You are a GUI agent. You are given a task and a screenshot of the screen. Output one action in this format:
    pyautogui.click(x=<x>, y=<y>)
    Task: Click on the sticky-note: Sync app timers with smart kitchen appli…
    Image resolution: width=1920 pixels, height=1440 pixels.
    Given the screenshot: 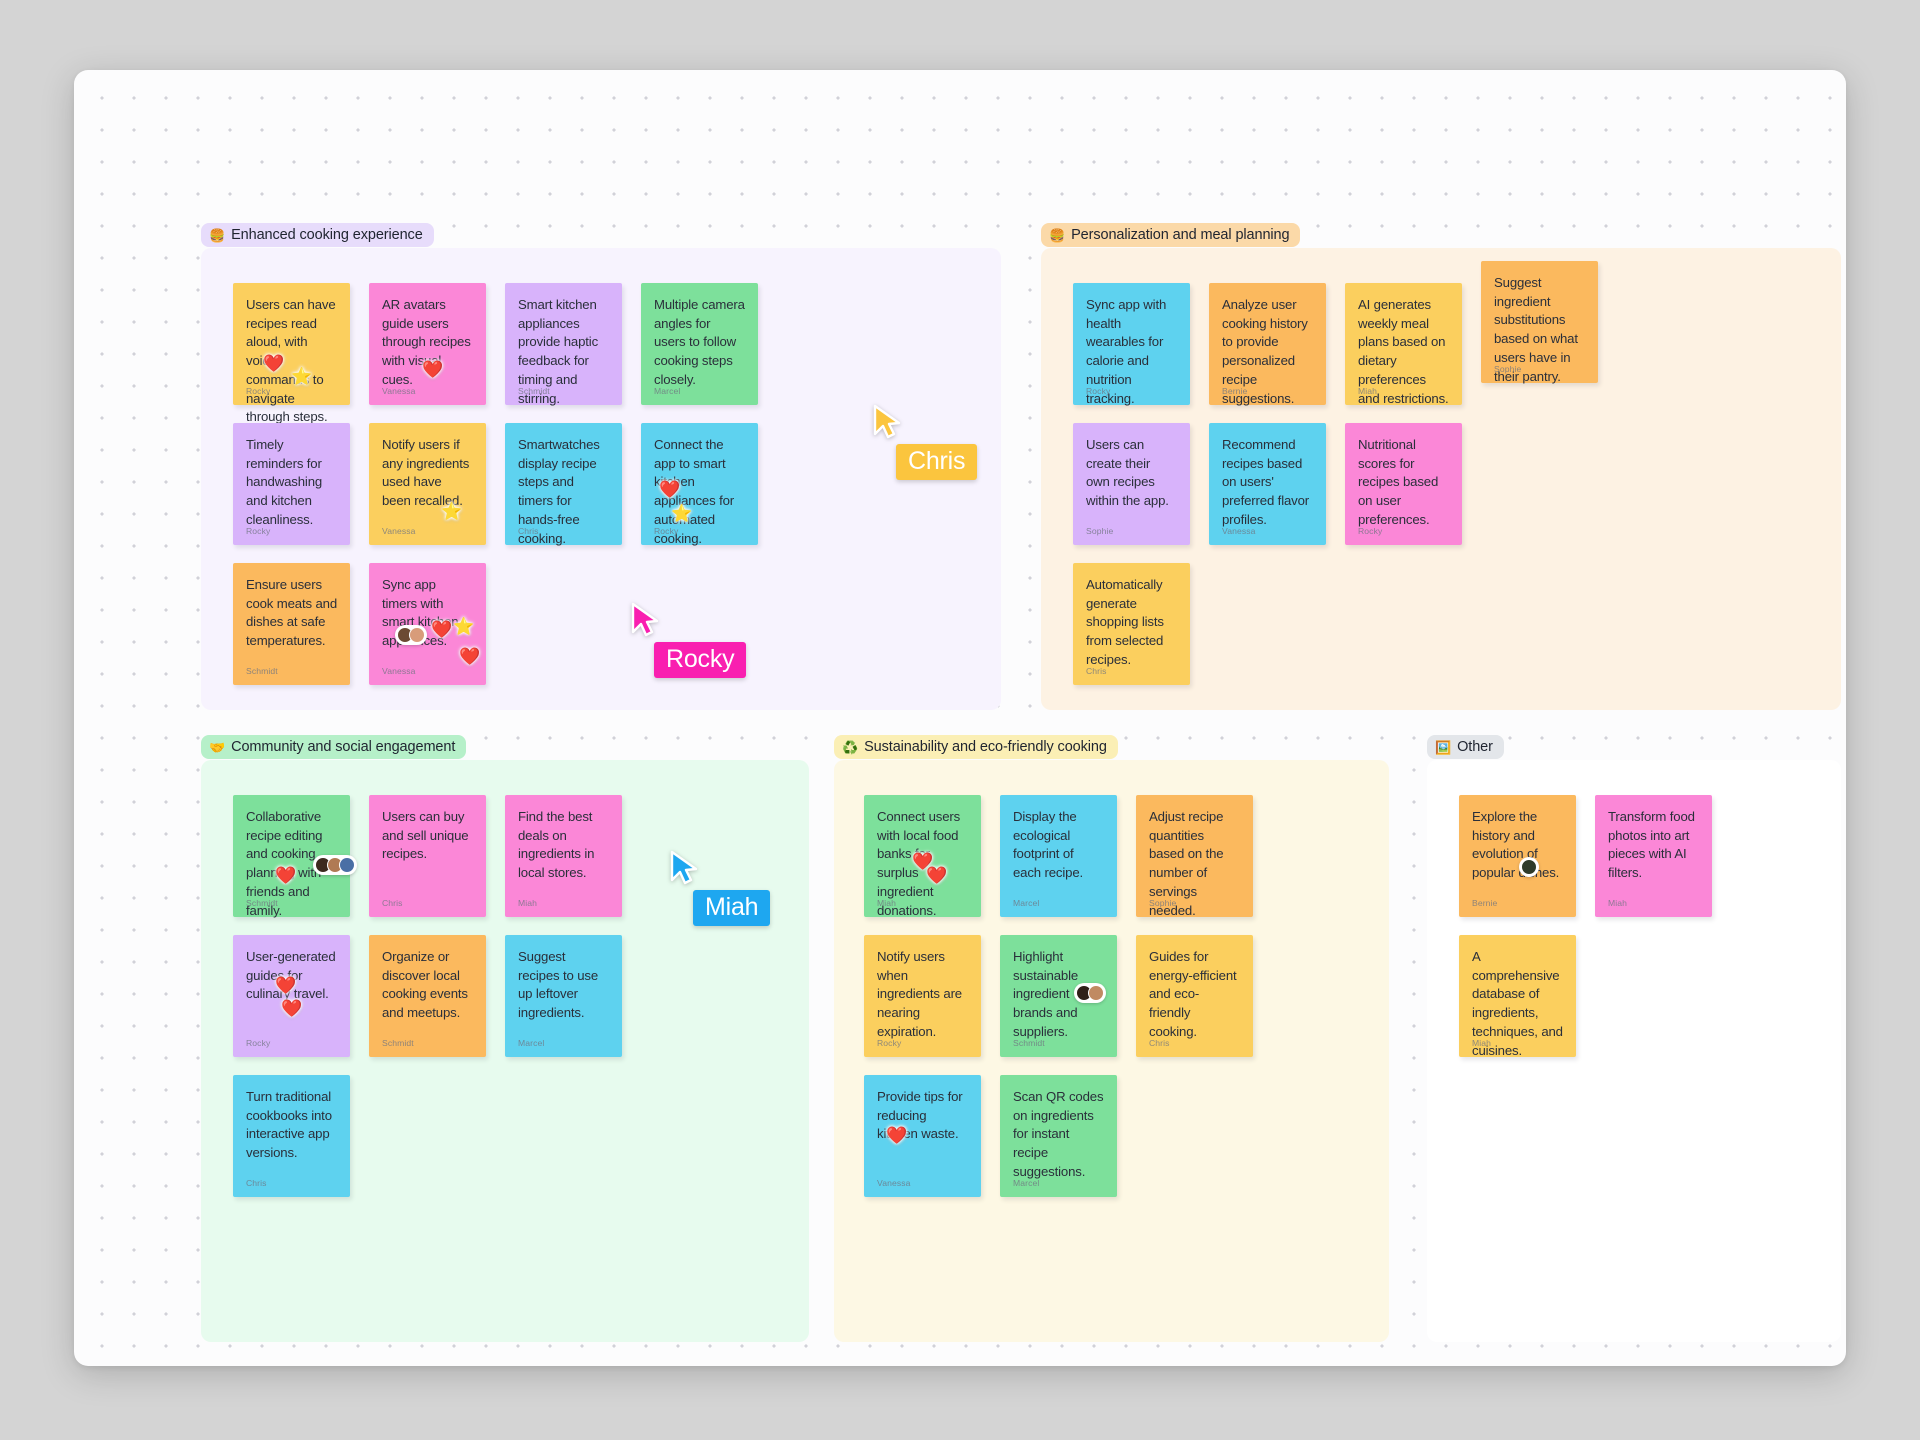 What is the action you would take?
    pyautogui.click(x=427, y=624)
    